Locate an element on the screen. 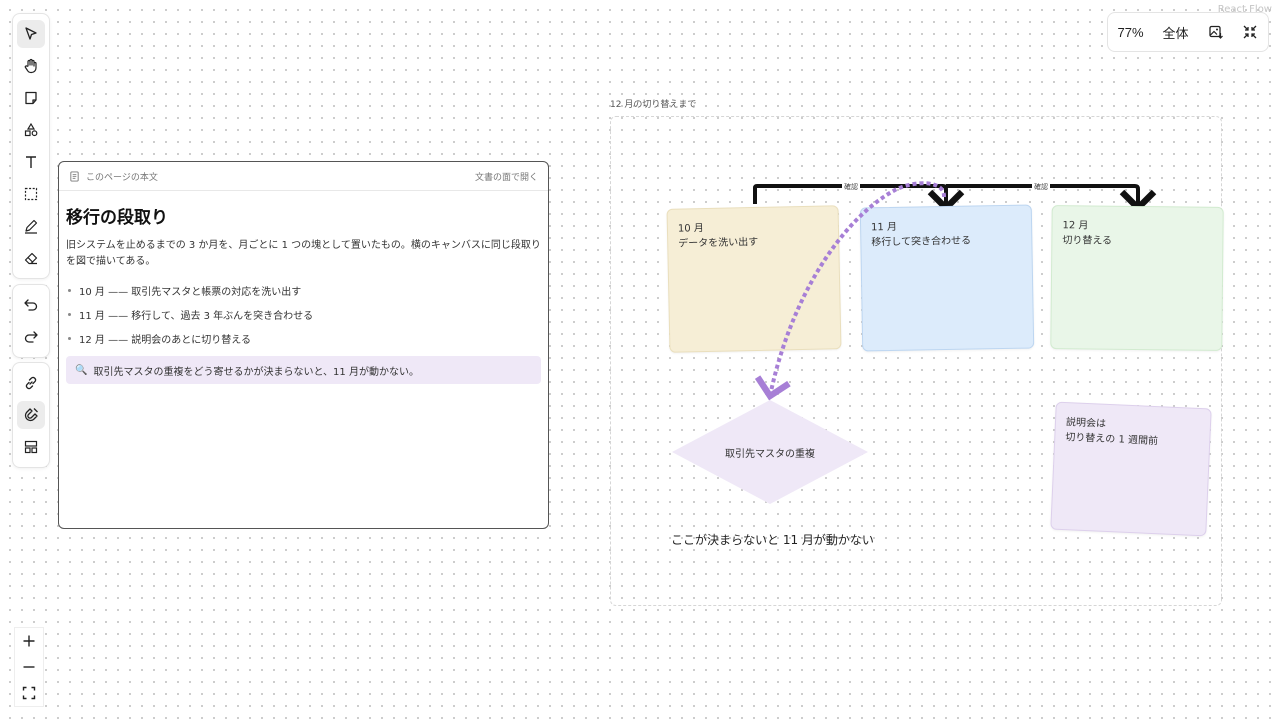  plus-icon is located at coordinates (29, 641).